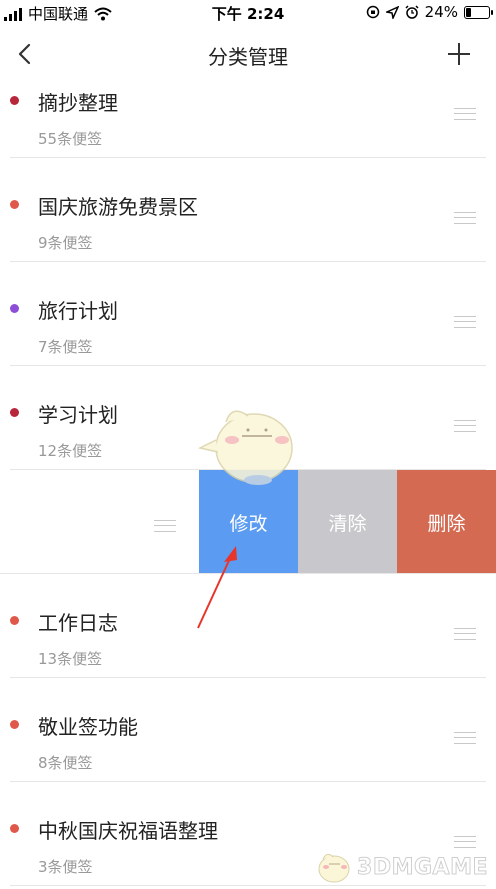 The image size is (496, 889). Describe the element at coordinates (248, 730) in the screenshot. I see `category-item: 敬业签功能 8条便签` at that location.